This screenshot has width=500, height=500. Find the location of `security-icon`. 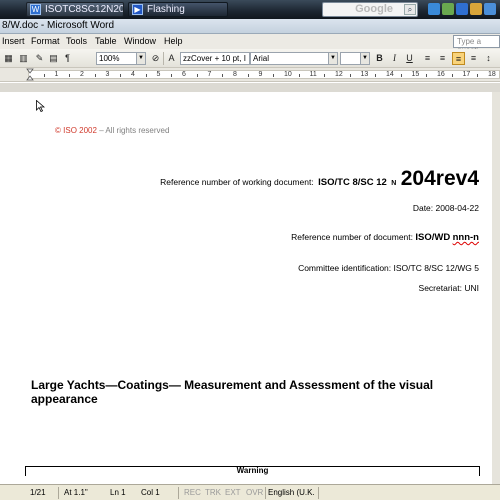

security-icon is located at coordinates (448, 9).